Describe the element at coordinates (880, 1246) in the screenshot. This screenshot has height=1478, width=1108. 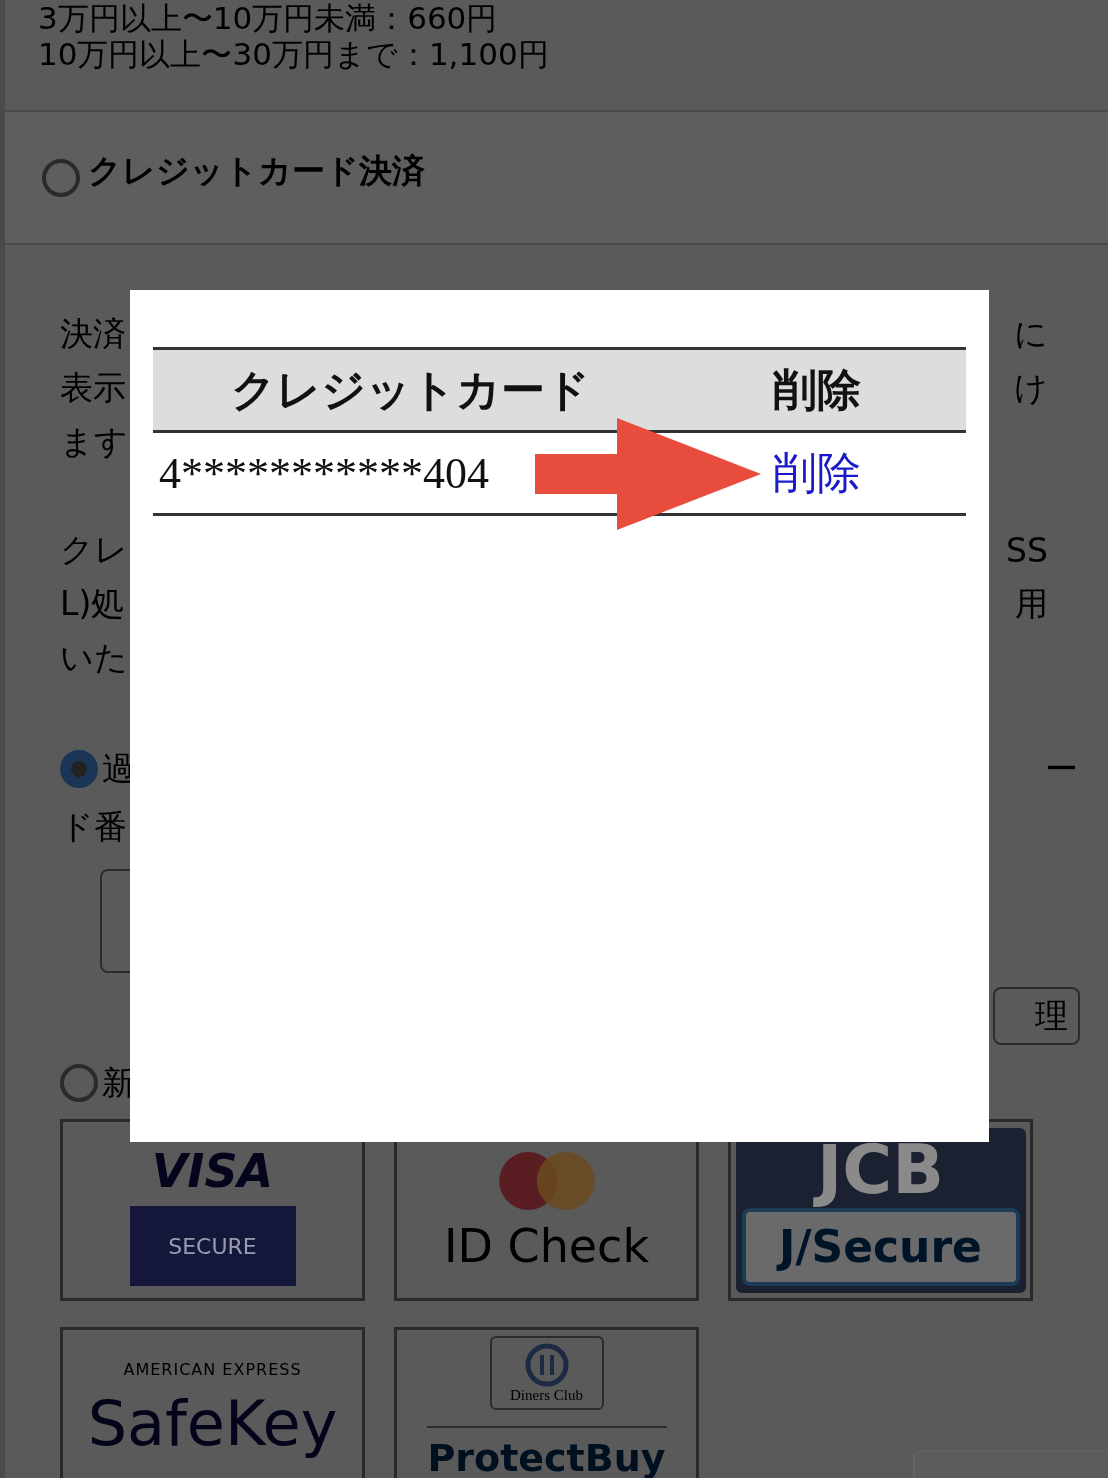
I see `logo-text: J/Secure` at that location.